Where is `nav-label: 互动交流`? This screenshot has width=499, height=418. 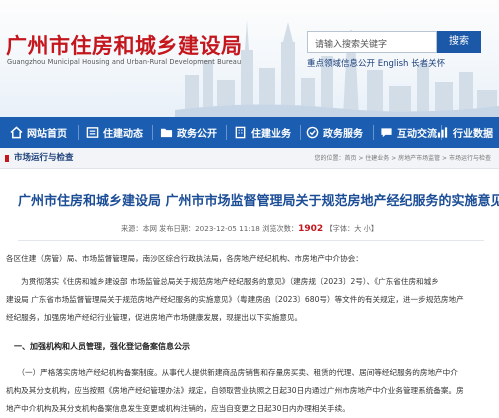
nav-label: 互动交流 is located at coordinates (417, 134).